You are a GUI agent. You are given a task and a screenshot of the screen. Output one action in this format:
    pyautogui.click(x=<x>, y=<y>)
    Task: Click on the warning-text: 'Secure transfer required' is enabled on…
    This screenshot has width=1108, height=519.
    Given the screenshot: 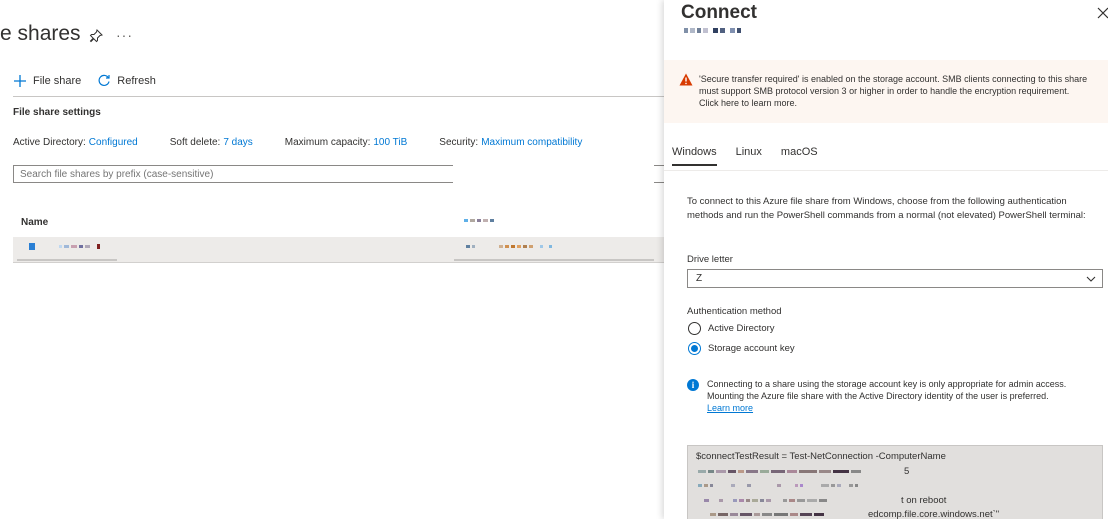 What is the action you would take?
    pyautogui.click(x=893, y=91)
    